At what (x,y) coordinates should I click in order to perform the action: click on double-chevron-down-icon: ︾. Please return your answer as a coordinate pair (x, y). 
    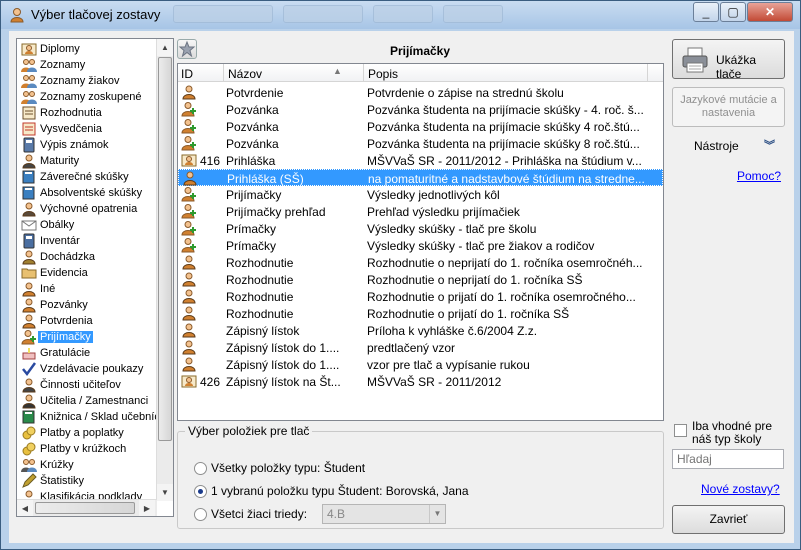
    Looking at the image, I should click on (769, 145).